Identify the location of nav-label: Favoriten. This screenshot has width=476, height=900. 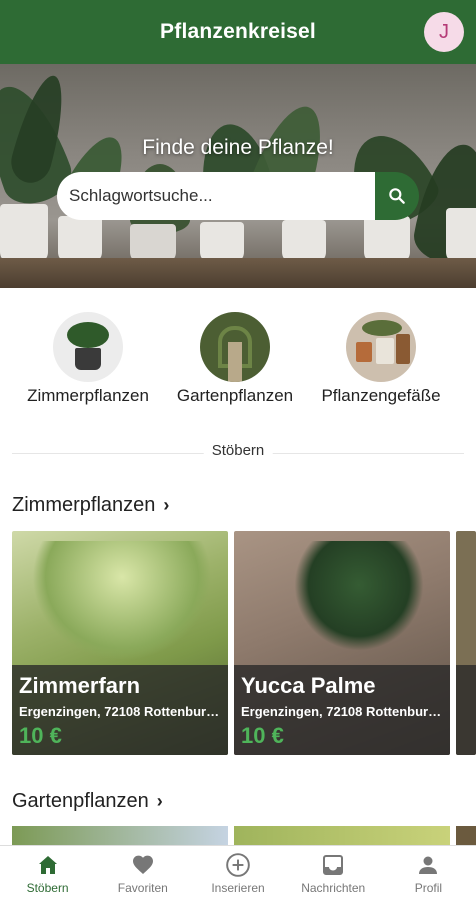
(142, 888).